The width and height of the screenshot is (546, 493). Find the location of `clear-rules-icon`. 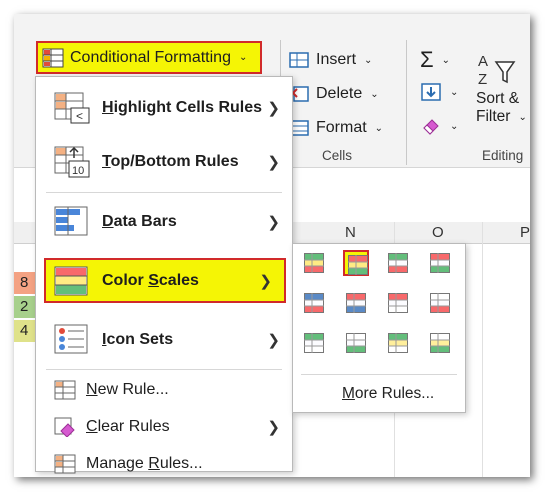

clear-rules-icon is located at coordinates (64, 427).